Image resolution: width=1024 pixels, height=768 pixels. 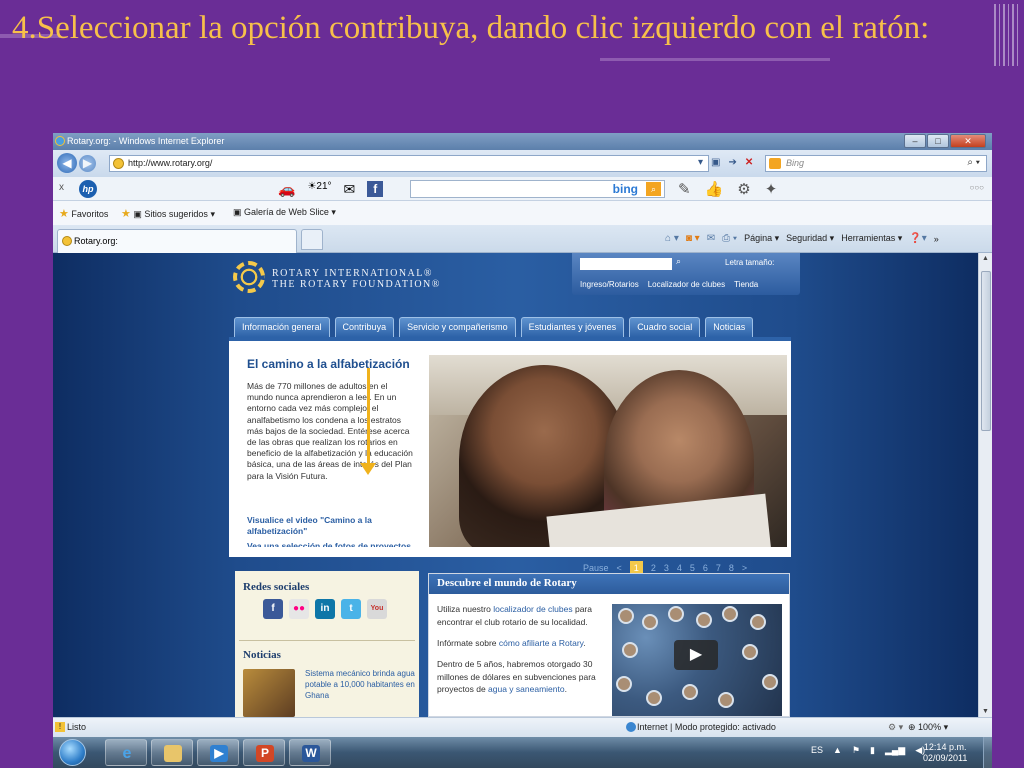 What do you see at coordinates (895, 727) in the screenshot?
I see `protected-mode-icon: ⚙ ▾` at bounding box center [895, 727].